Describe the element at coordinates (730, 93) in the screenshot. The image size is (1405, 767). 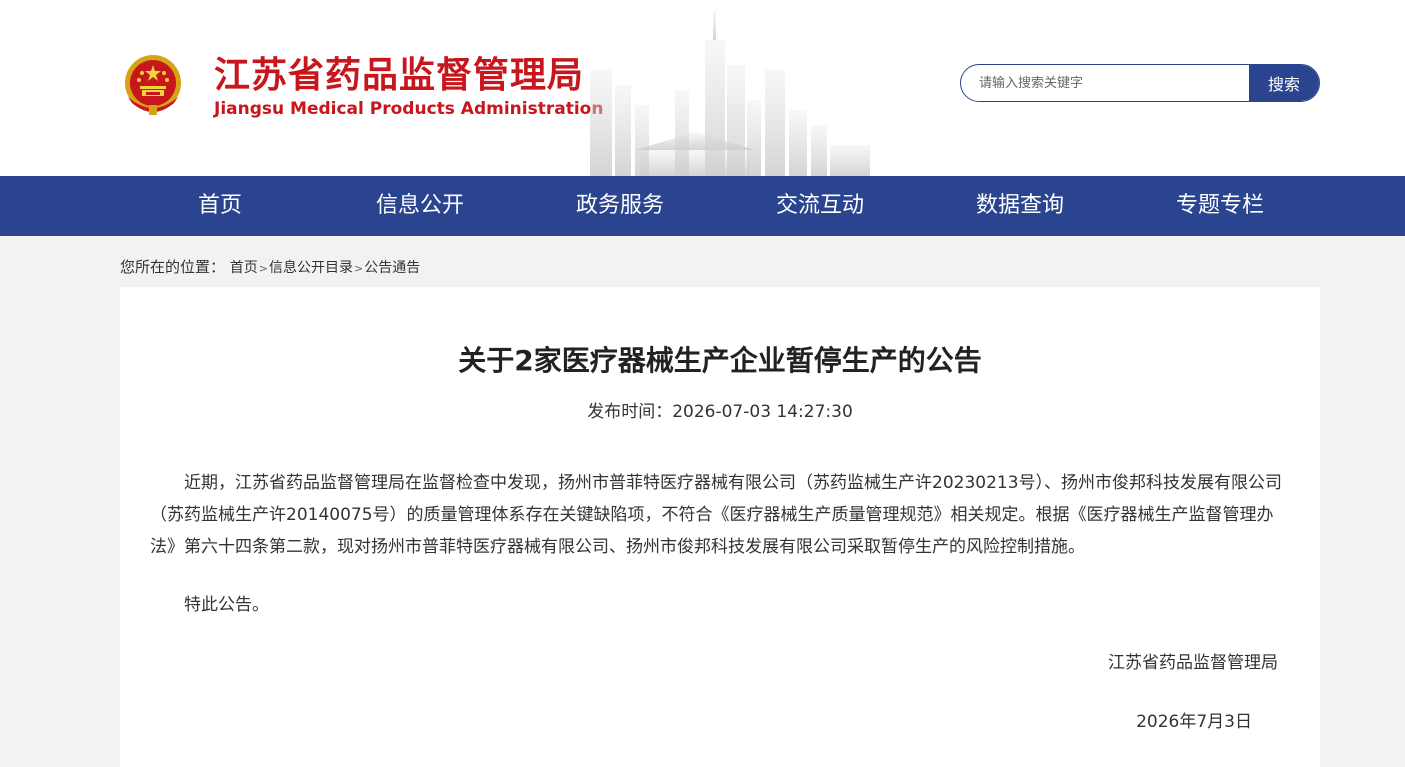
I see `city-skyline-illustration` at that location.